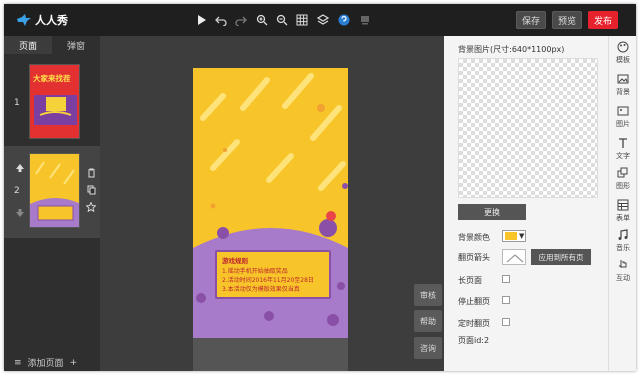  I want to click on color-swatch, so click(511, 236).